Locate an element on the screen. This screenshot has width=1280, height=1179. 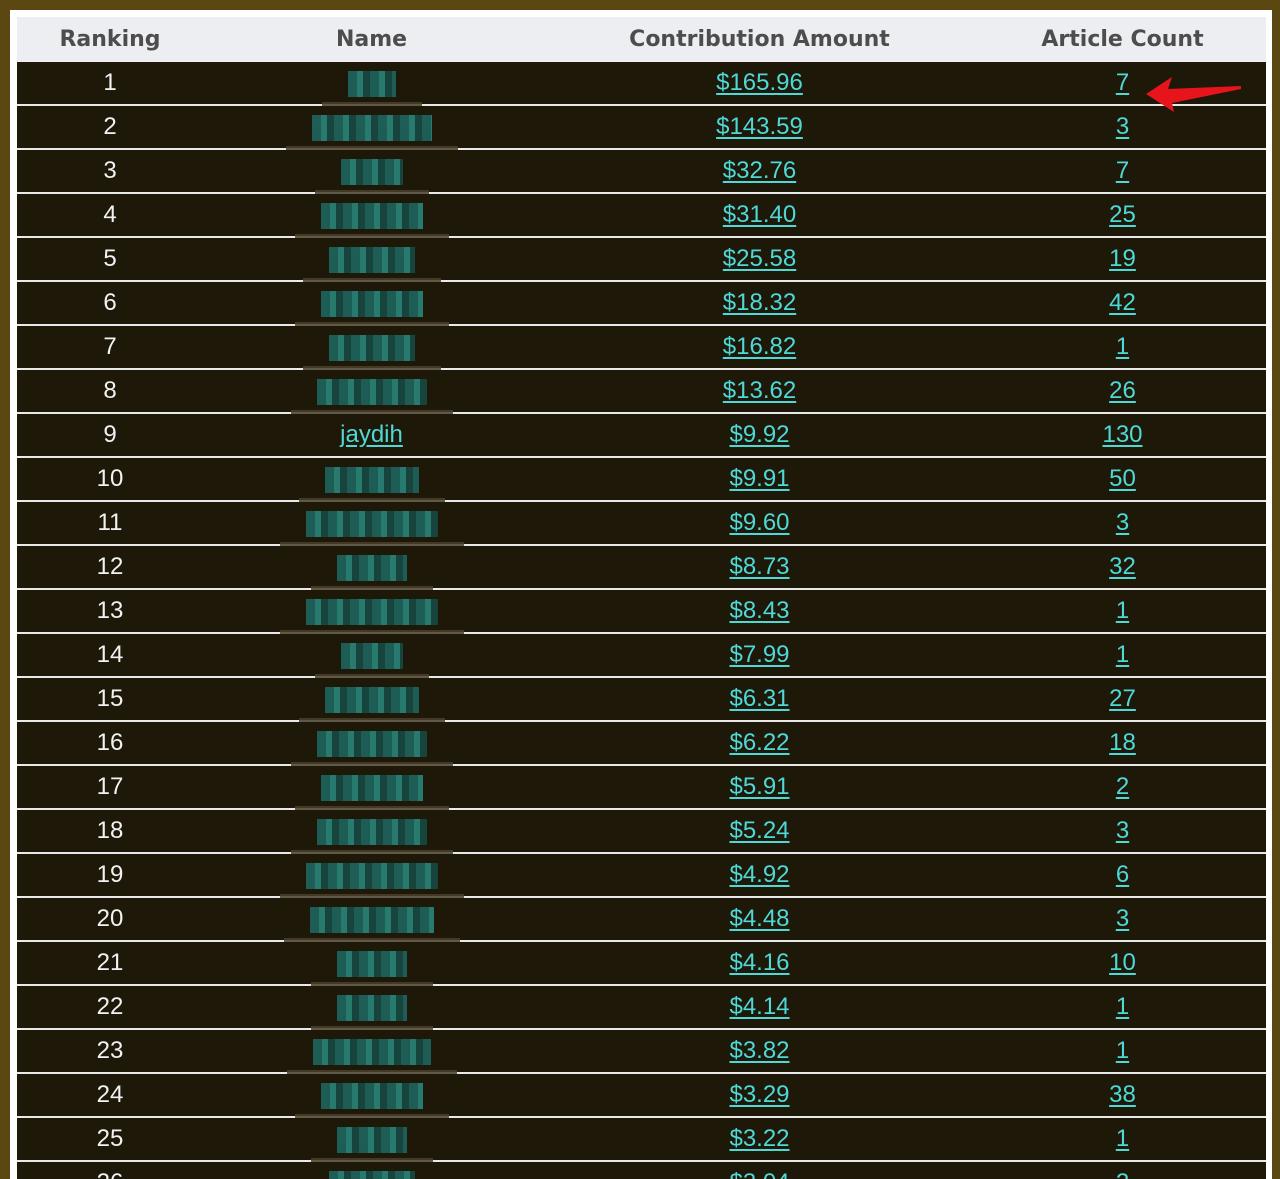
rank-cell: 23 is located at coordinates (110, 1051).